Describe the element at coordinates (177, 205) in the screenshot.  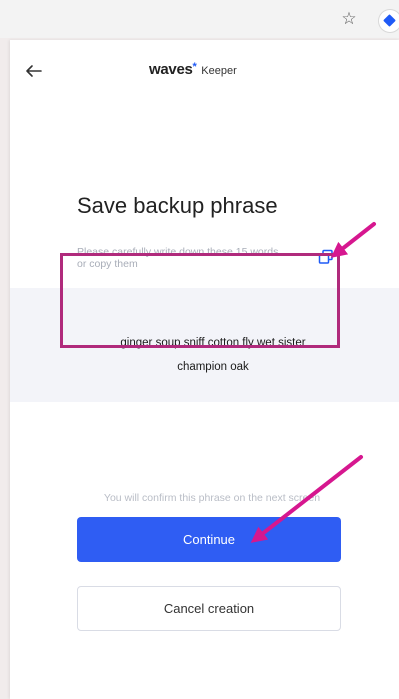
I see `page-title: Save backup phrase` at that location.